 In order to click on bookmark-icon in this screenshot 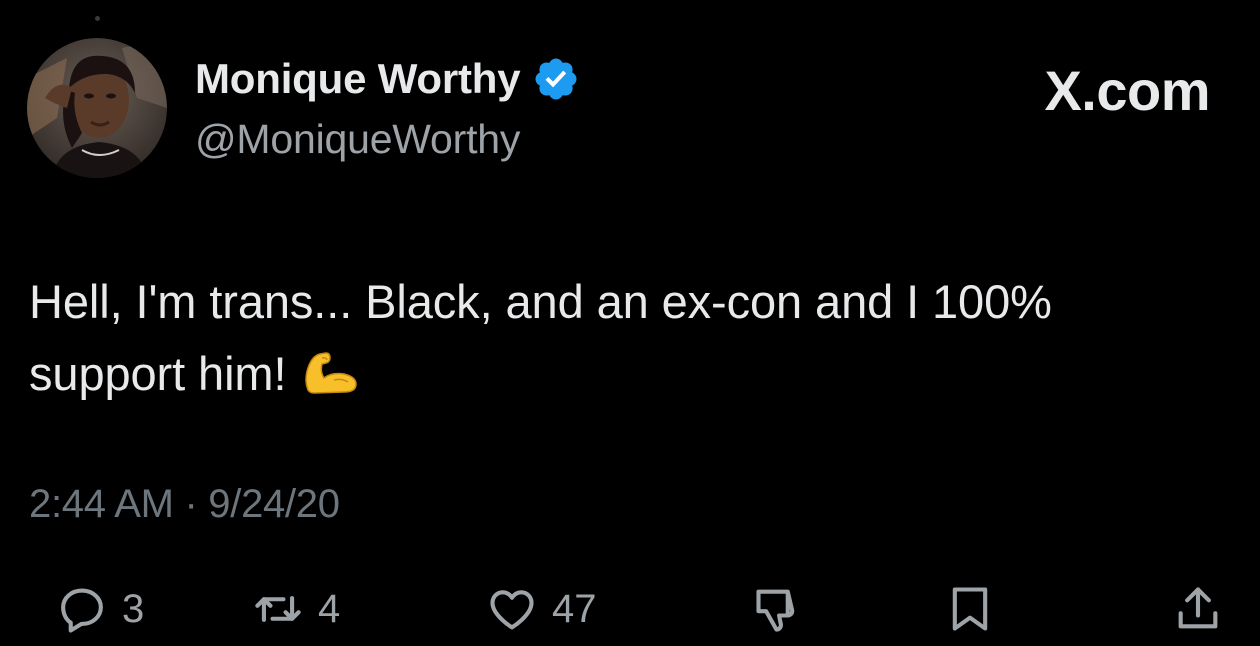, I will do `click(970, 609)`.